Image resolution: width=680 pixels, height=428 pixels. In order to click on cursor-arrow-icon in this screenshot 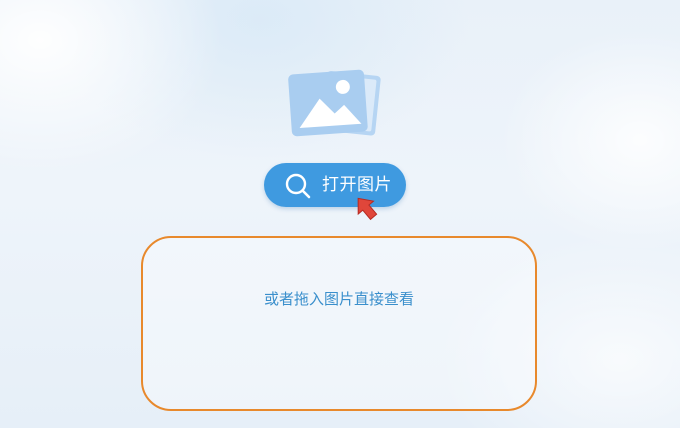, I will do `click(367, 209)`.